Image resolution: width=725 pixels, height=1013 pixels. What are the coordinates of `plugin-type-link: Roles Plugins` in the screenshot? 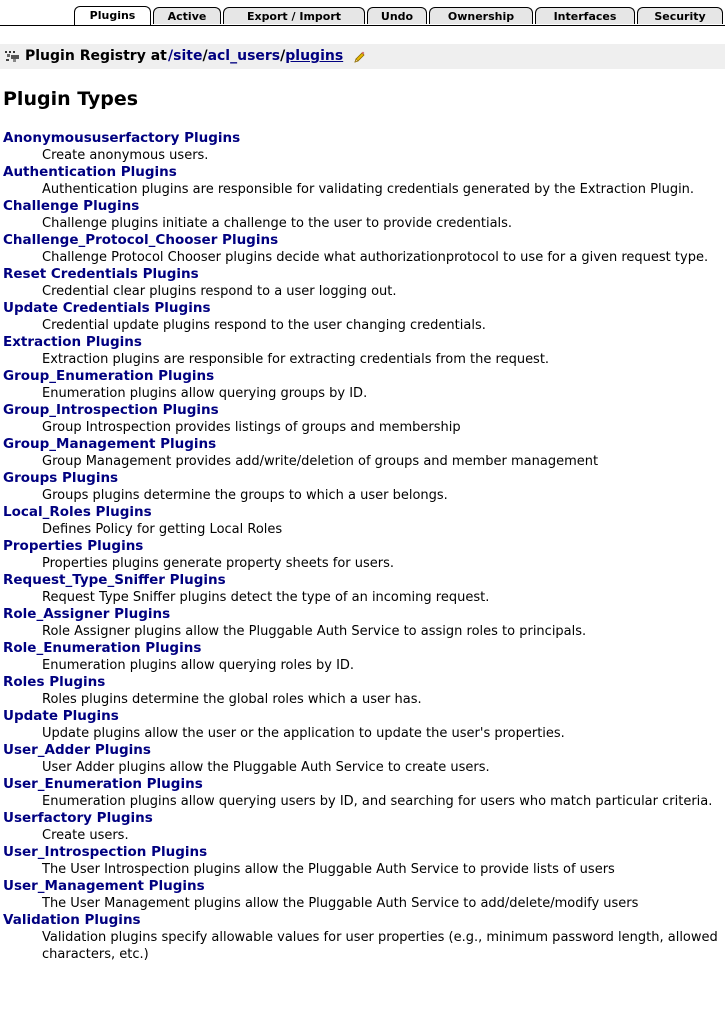 It's located at (54, 682).